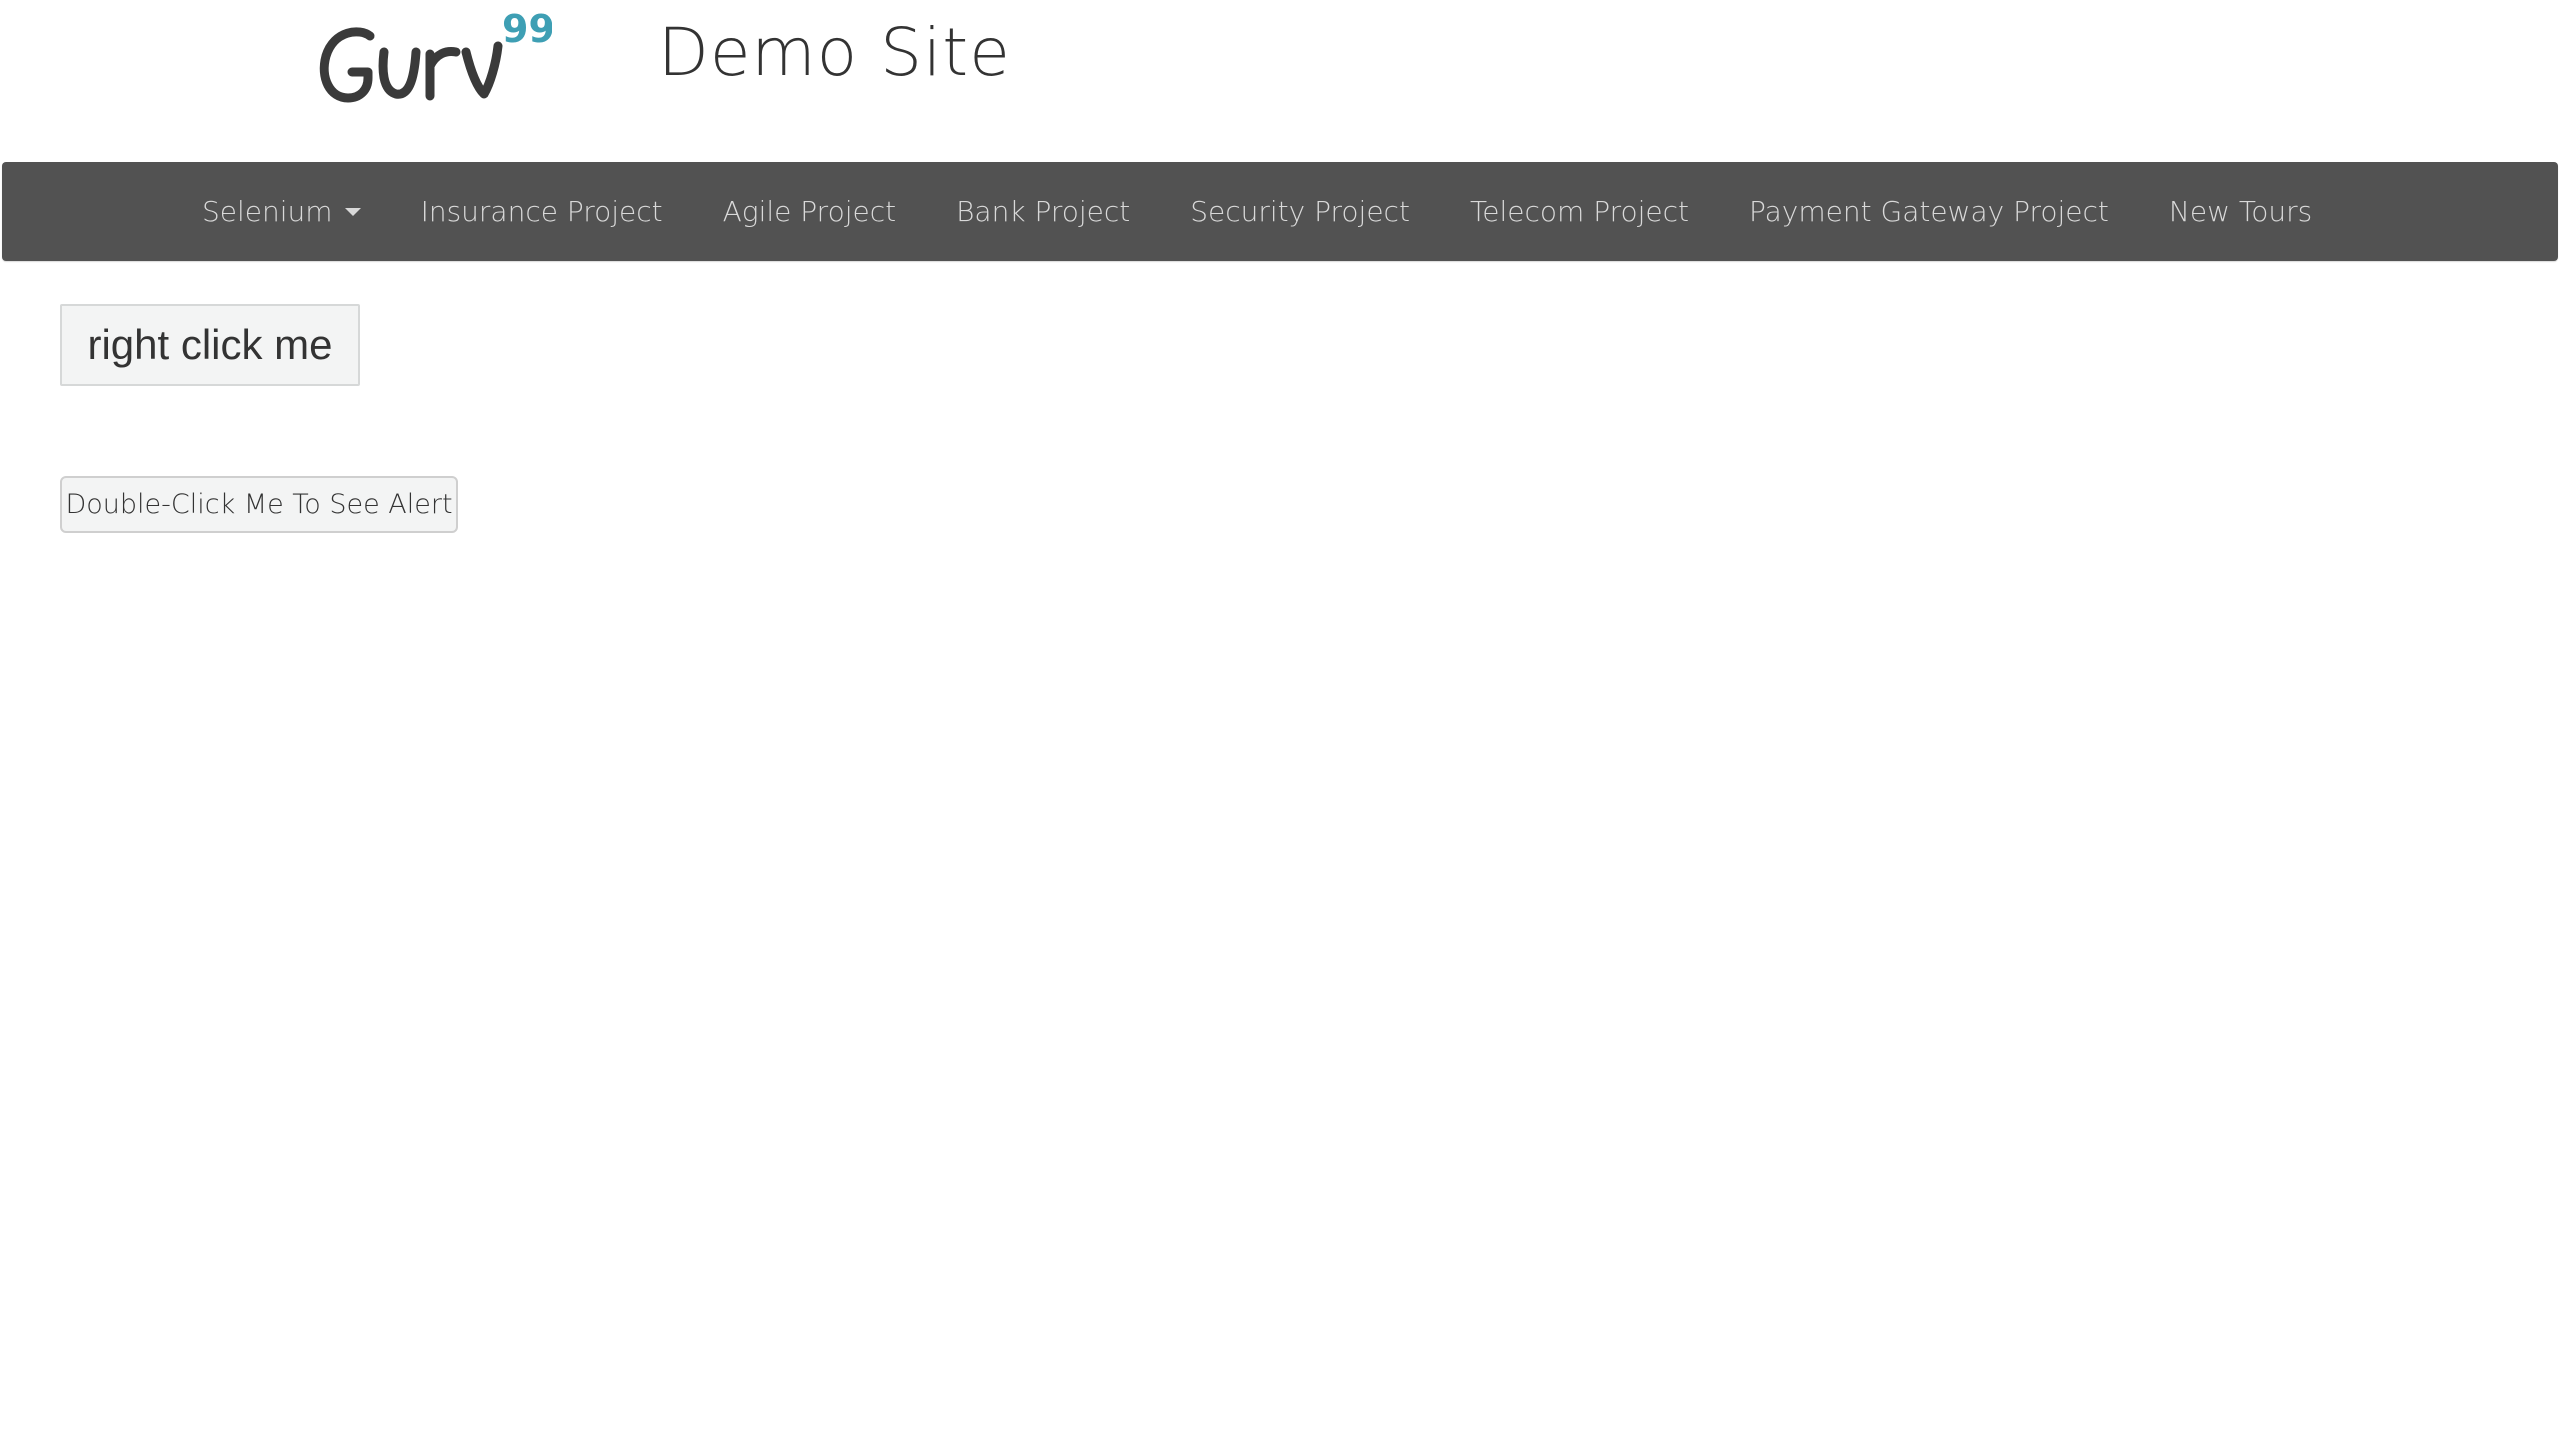  I want to click on caret-down-icon, so click(352, 211).